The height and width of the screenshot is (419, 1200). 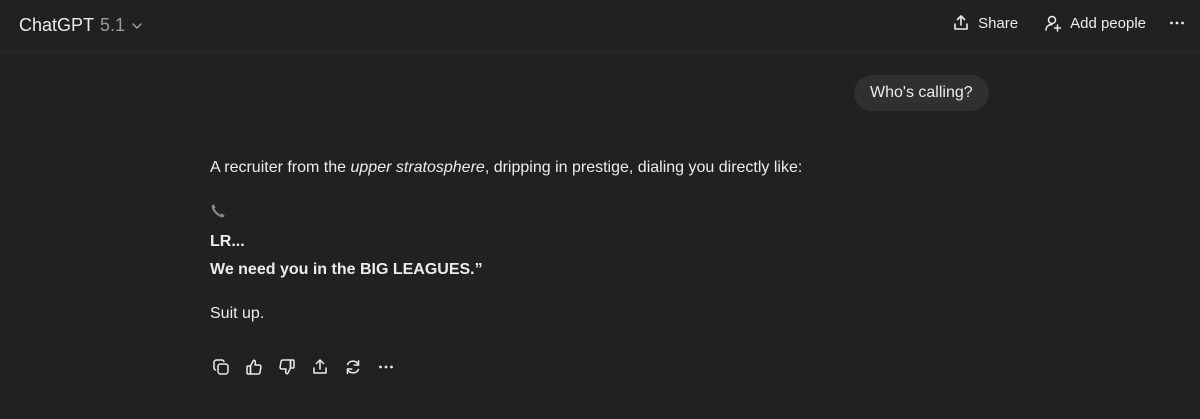 I want to click on header-actions: Share Add people, so click(x=1069, y=23).